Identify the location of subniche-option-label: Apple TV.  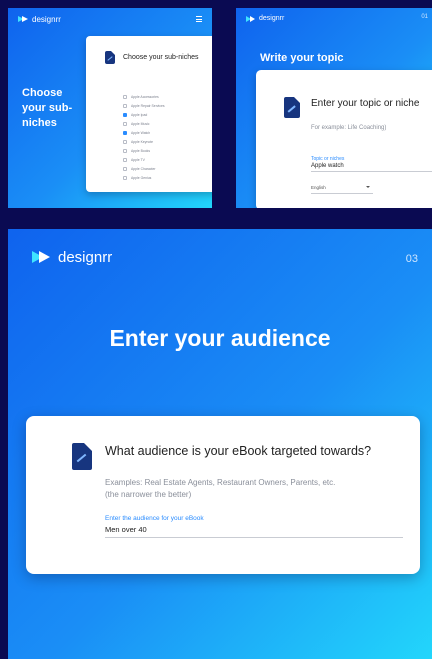
(138, 159).